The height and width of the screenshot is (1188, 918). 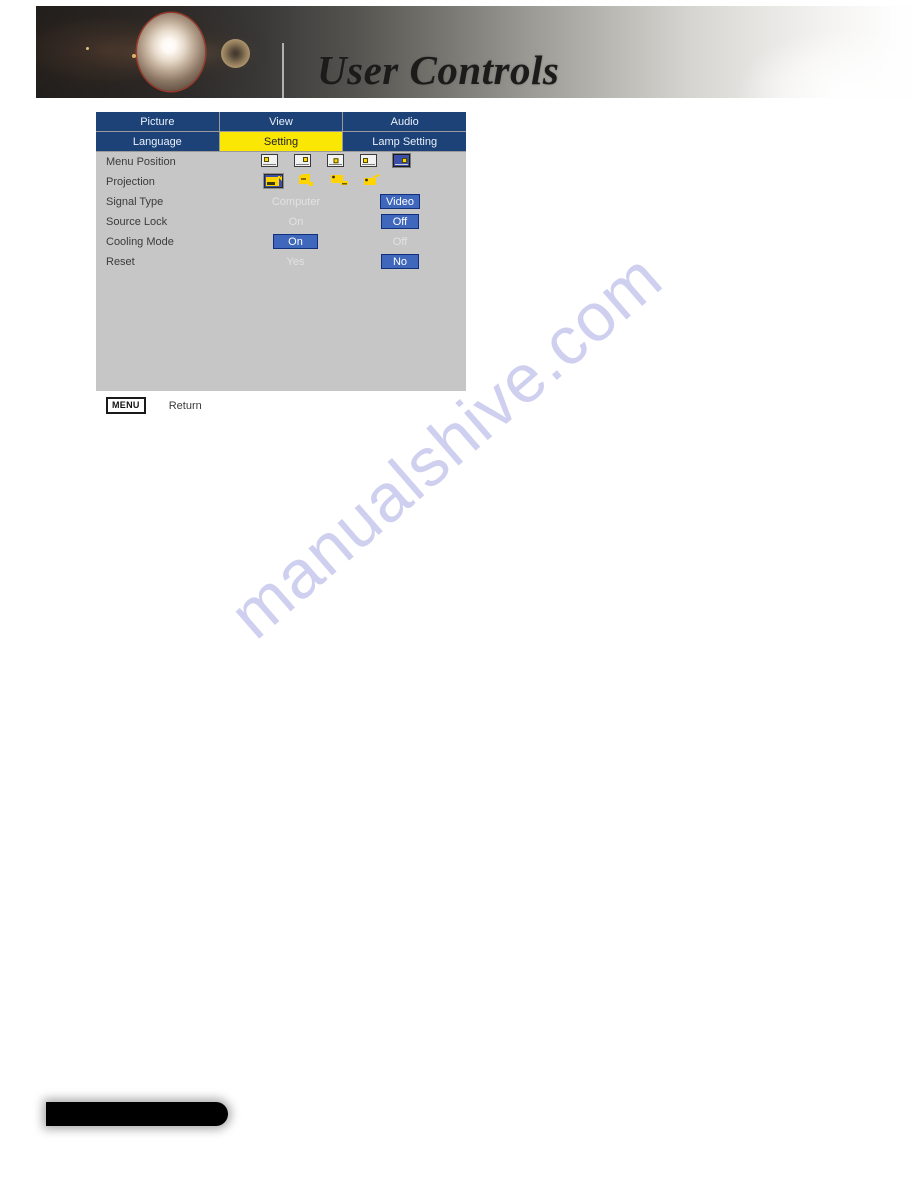 I want to click on page-footer-bar, so click(x=137, y=1114).